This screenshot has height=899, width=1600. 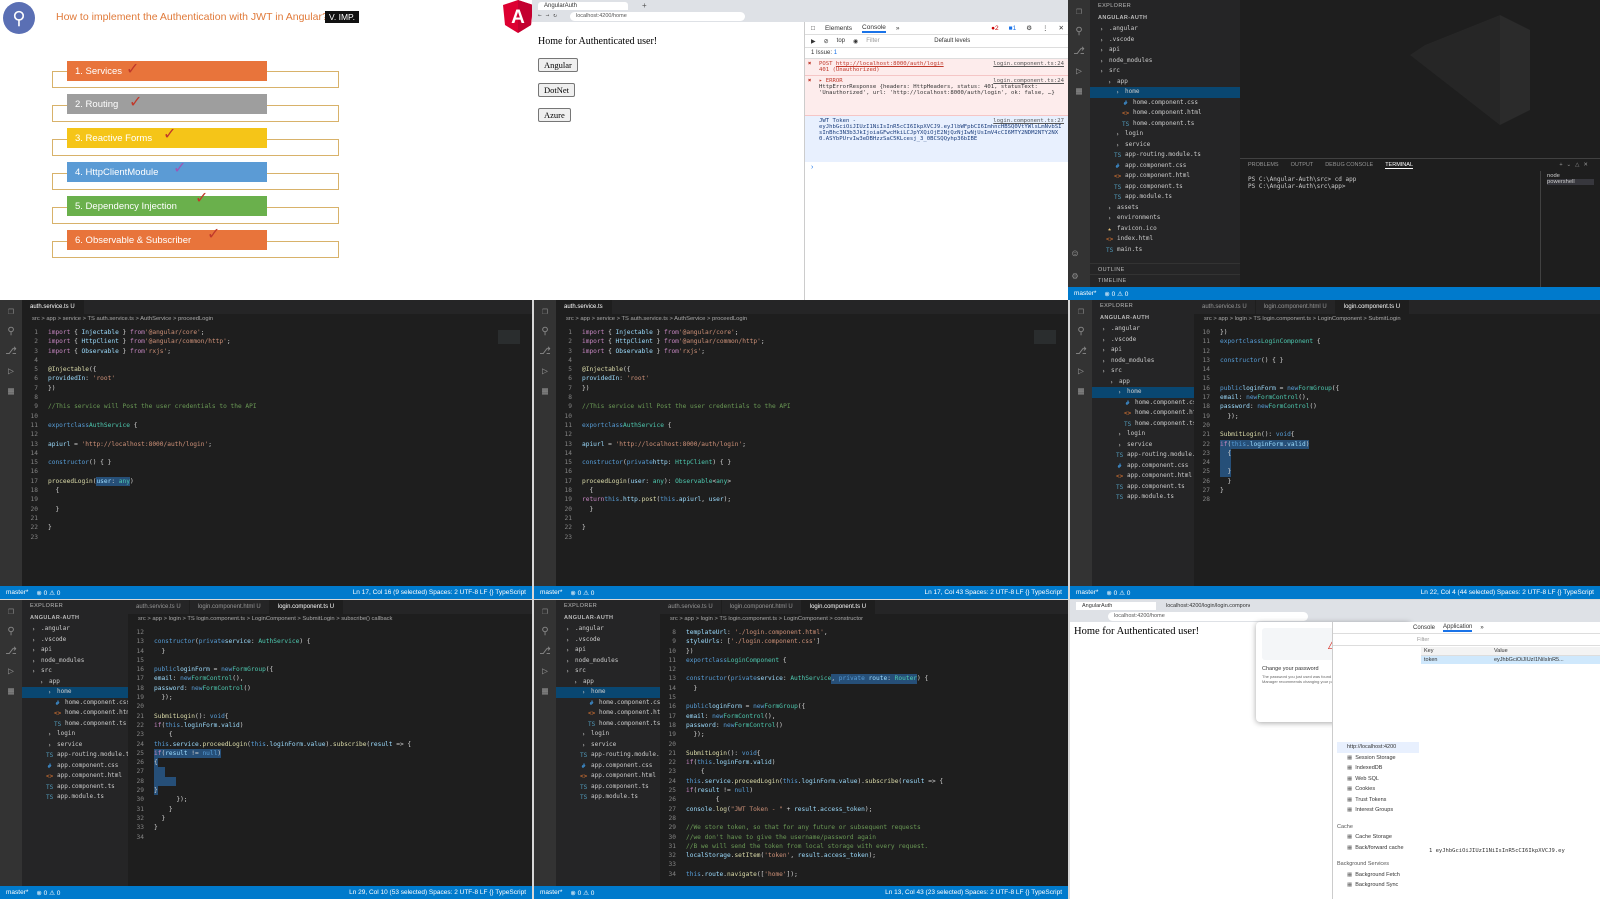 What do you see at coordinates (1378, 789) in the screenshot?
I see `devtools-tree-item: ▦ Cookies` at bounding box center [1378, 789].